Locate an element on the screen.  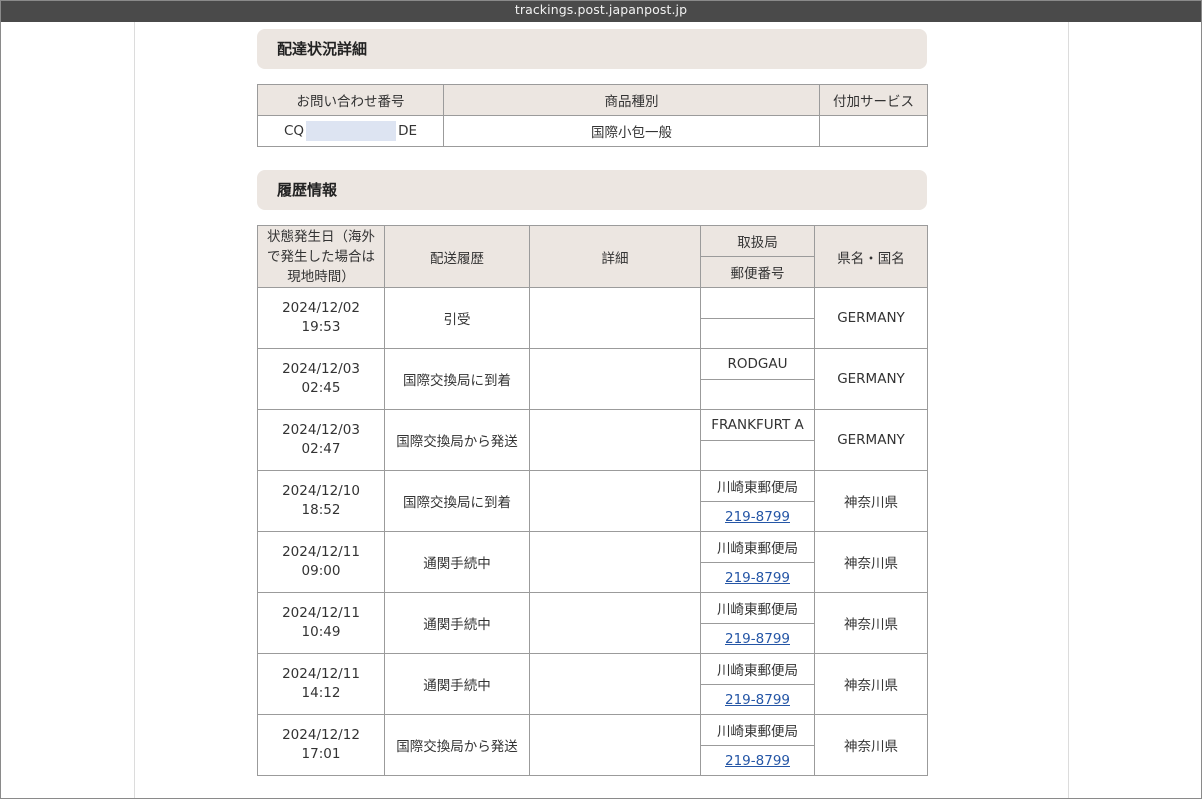
url-bar: trackings.post.japanpost.jp is located at coordinates (601, 11).